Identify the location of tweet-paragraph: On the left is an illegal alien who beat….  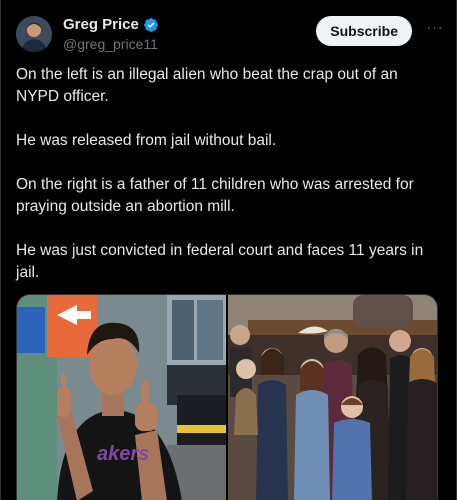
(207, 85).